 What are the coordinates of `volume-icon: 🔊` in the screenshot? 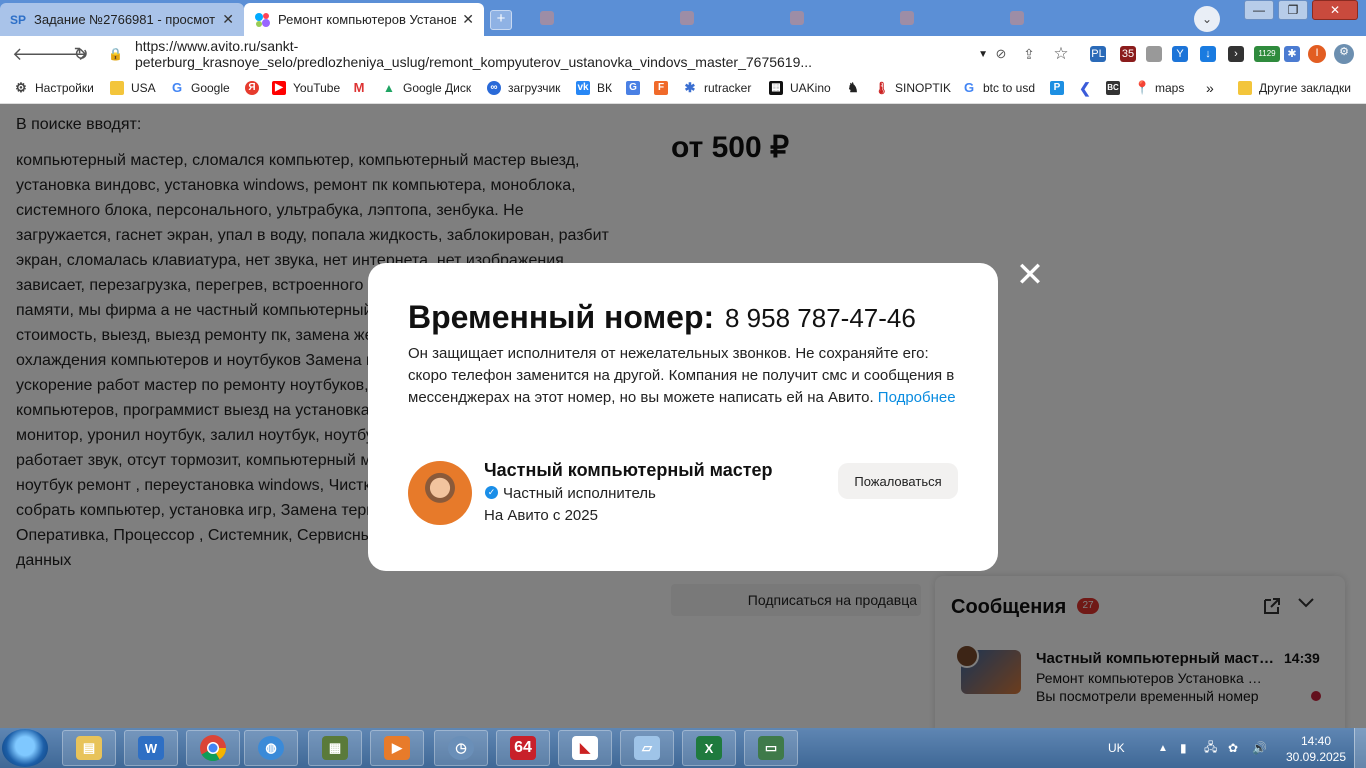 It's located at (1259, 748).